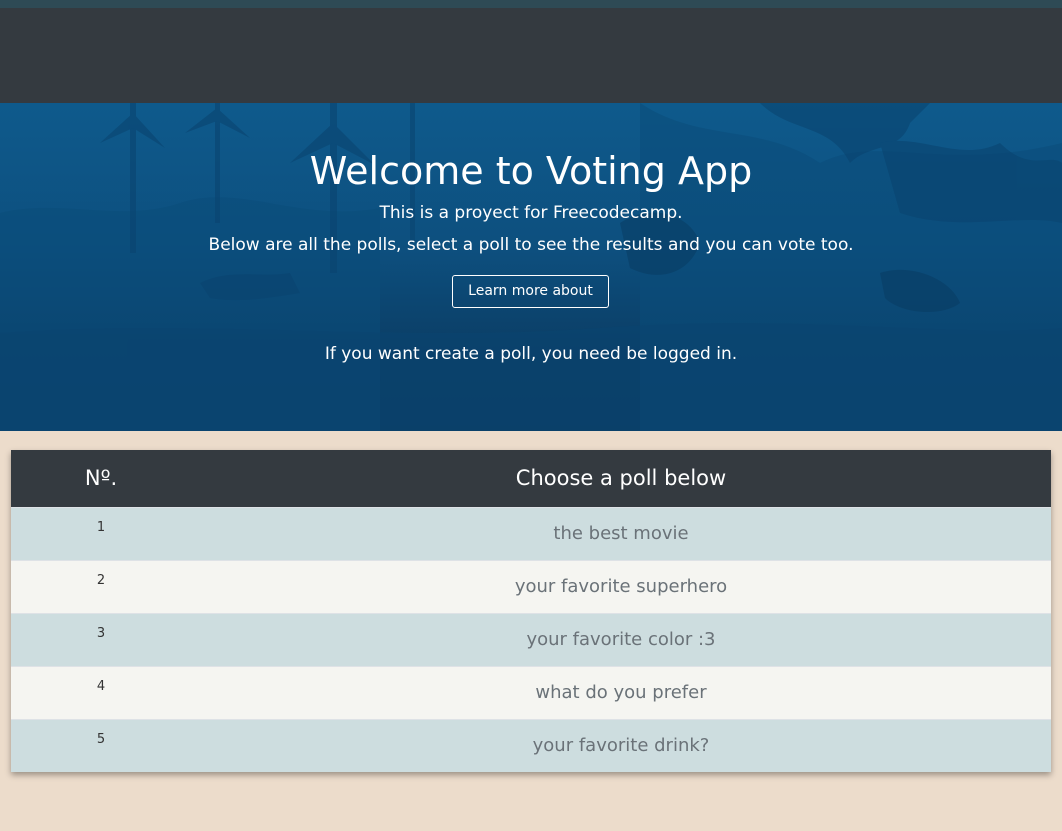  I want to click on poll-link: your favorite drink?, so click(621, 745).